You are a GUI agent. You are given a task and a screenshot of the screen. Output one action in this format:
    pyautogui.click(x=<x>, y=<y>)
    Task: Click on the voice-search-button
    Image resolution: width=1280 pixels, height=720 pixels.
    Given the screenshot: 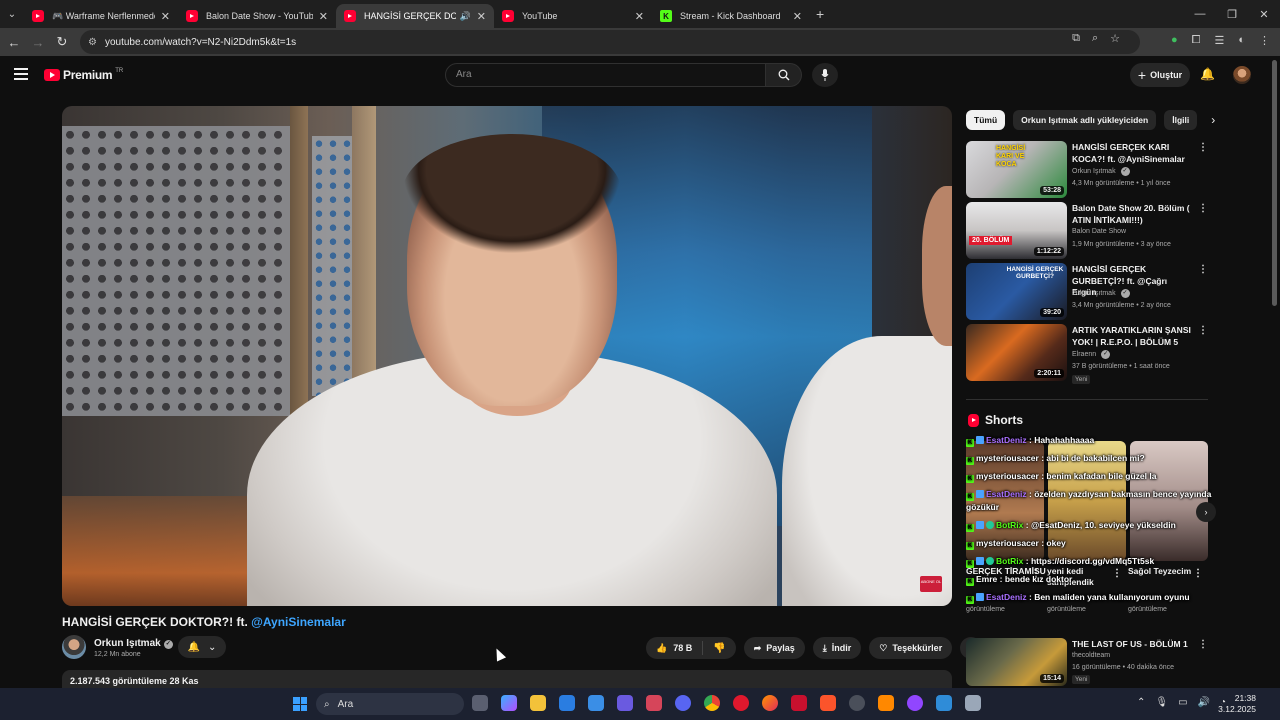 What is the action you would take?
    pyautogui.click(x=825, y=75)
    